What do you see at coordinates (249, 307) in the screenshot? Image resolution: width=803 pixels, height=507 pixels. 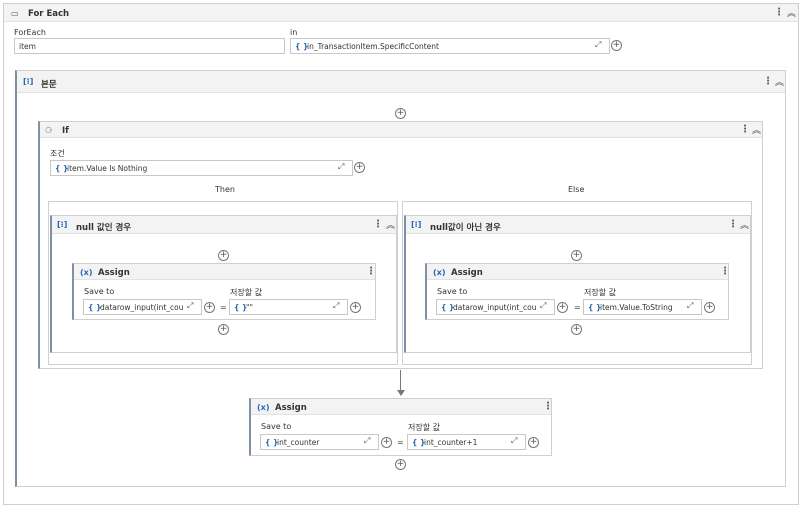 I see `then-value: ""` at bounding box center [249, 307].